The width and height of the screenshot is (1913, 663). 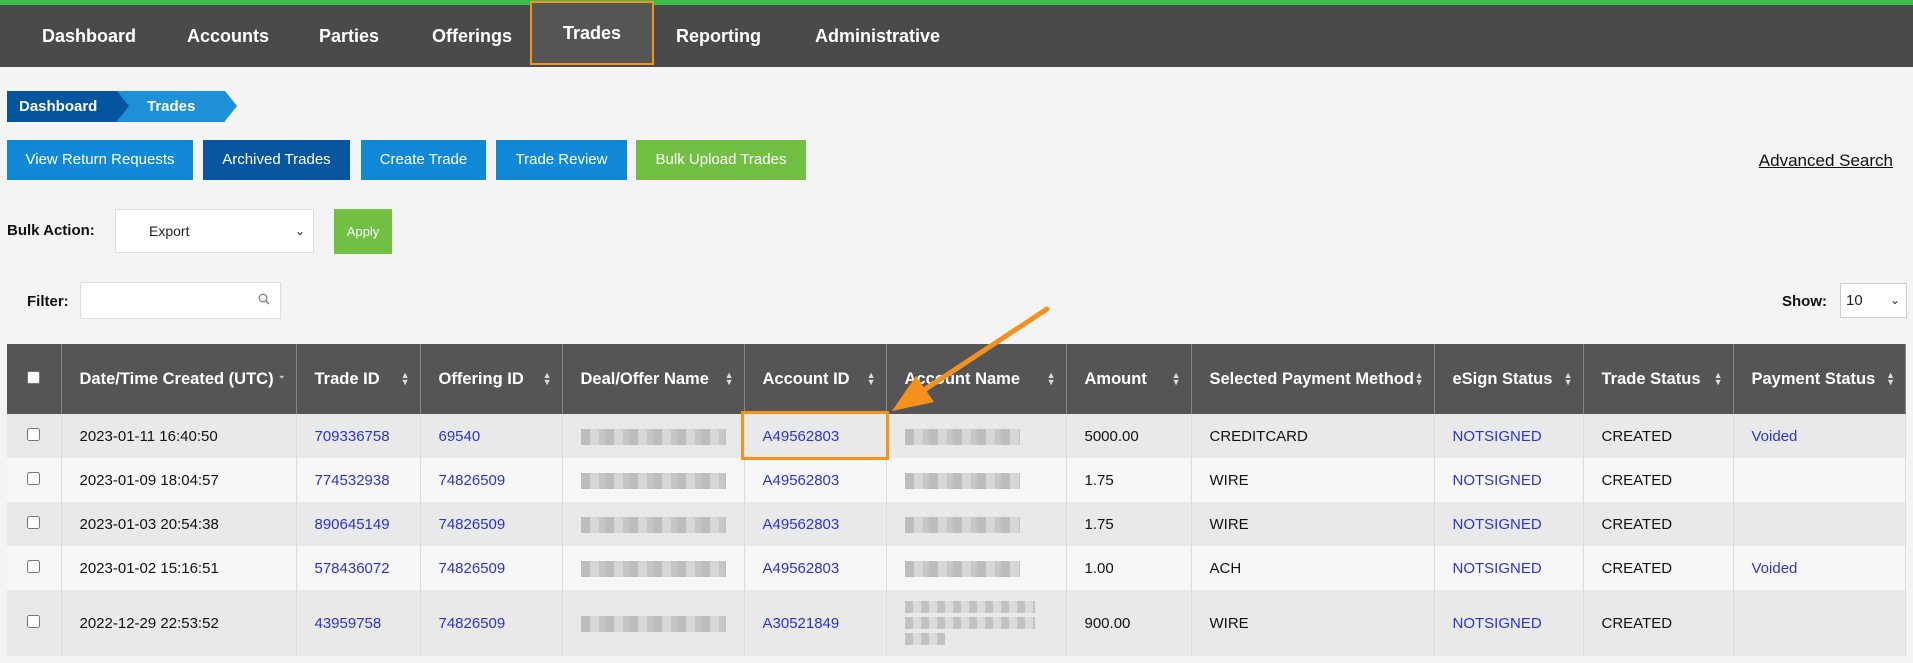 What do you see at coordinates (1826, 161) in the screenshot?
I see `advanced-search-link: Advanced Search` at bounding box center [1826, 161].